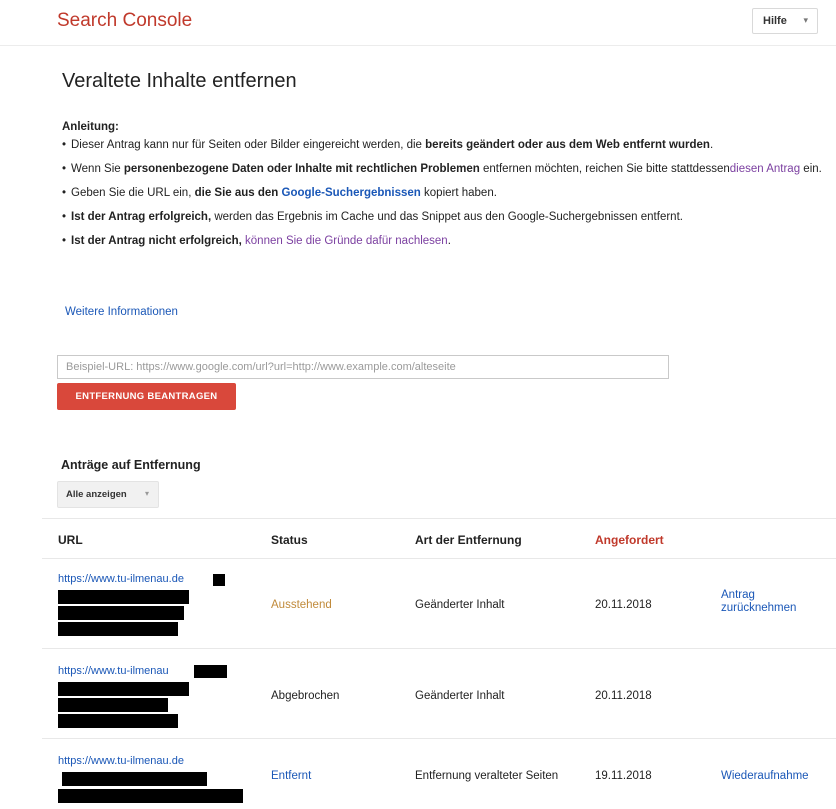  Describe the element at coordinates (629, 540) in the screenshot. I see `column-header-requested: Angefordert` at that location.